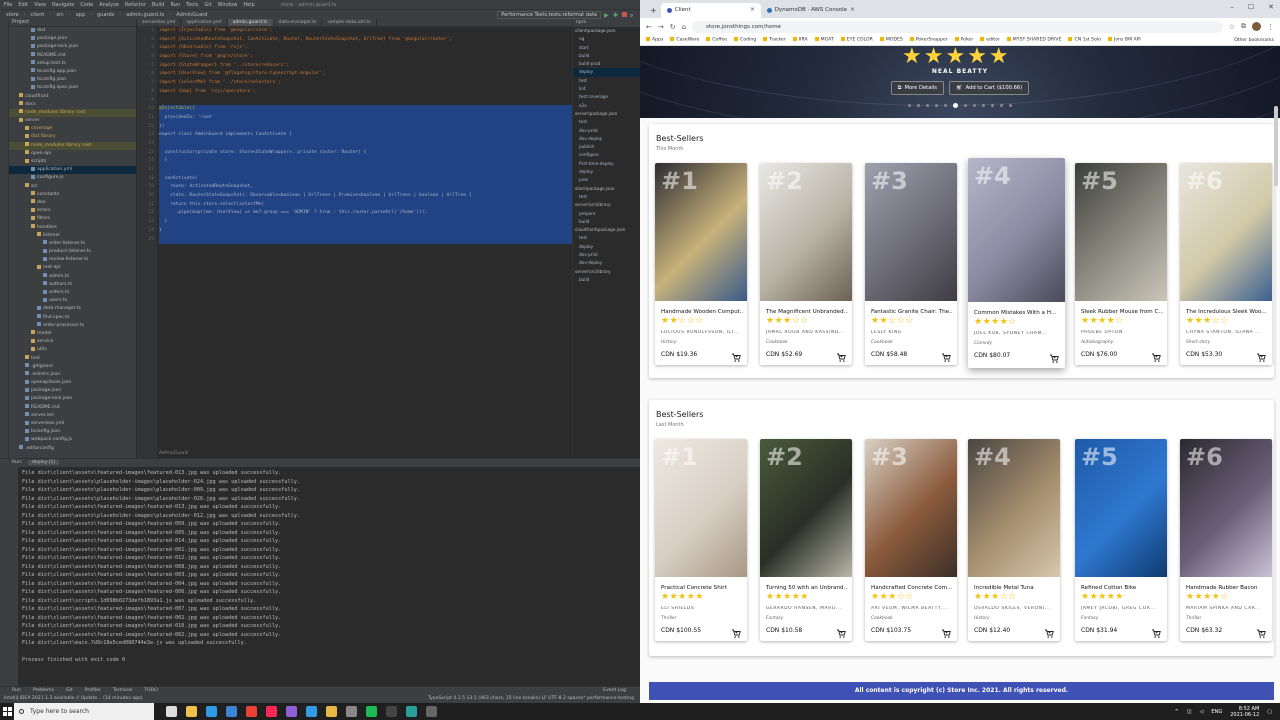 The height and width of the screenshot is (720, 1280). Describe the element at coordinates (806, 508) in the screenshot. I see `book-cover-image: #2` at that location.